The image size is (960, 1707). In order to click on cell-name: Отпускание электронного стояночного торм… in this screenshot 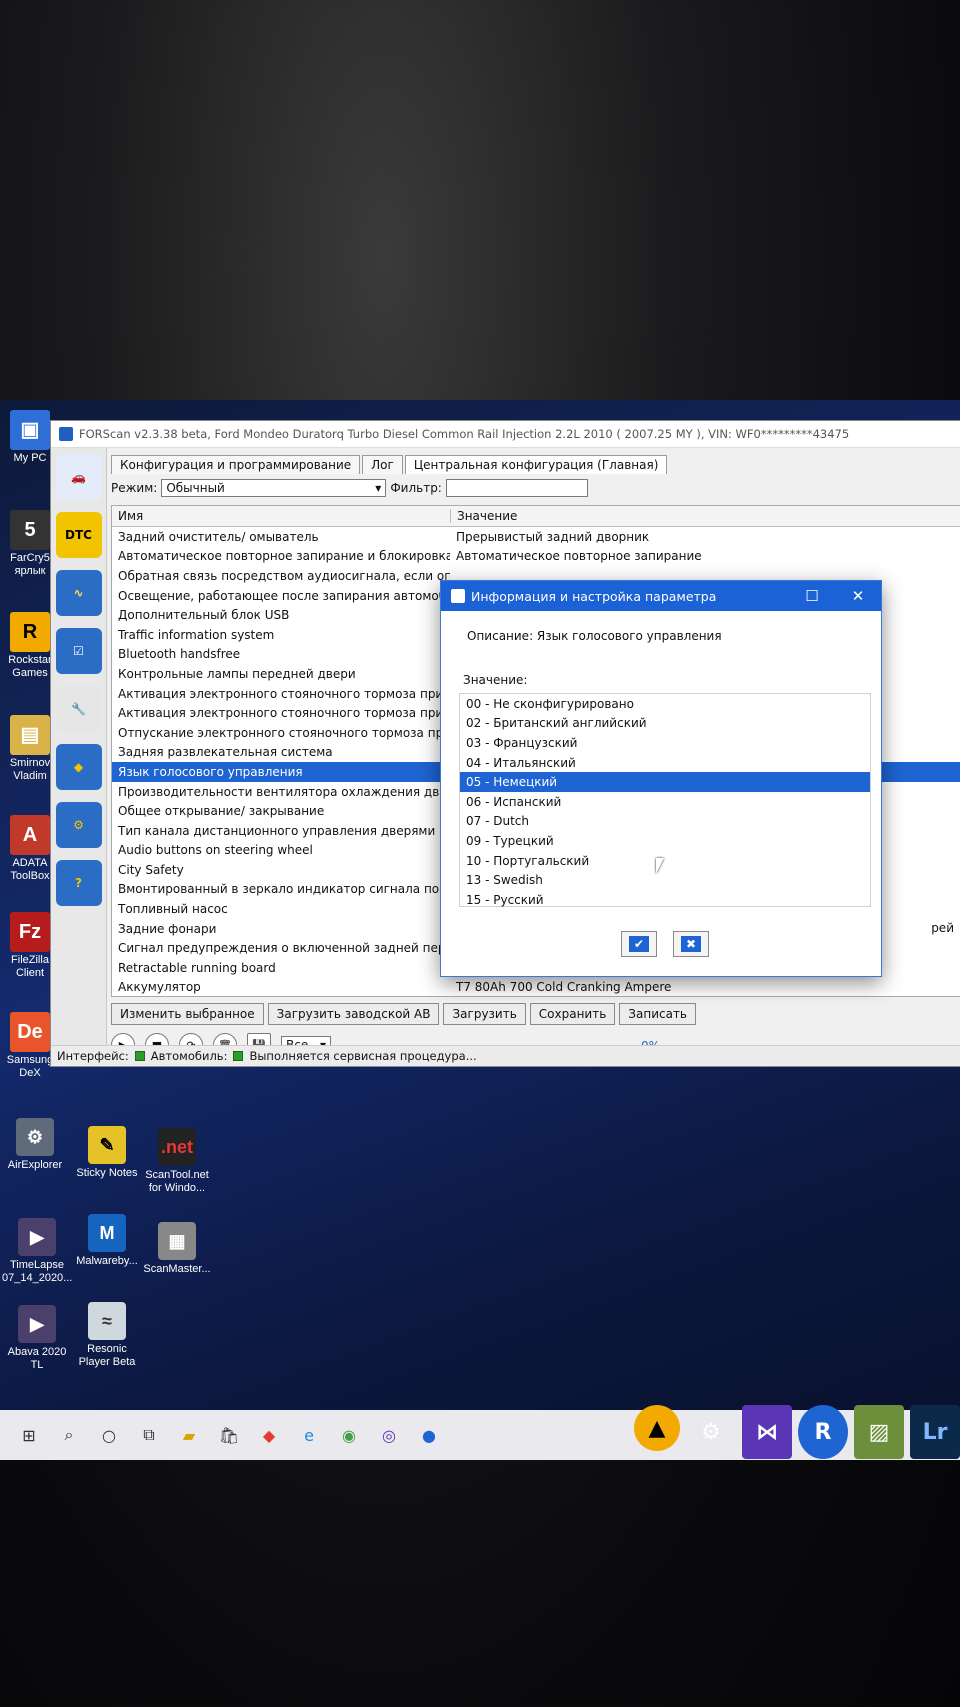, I will do `click(284, 732)`.